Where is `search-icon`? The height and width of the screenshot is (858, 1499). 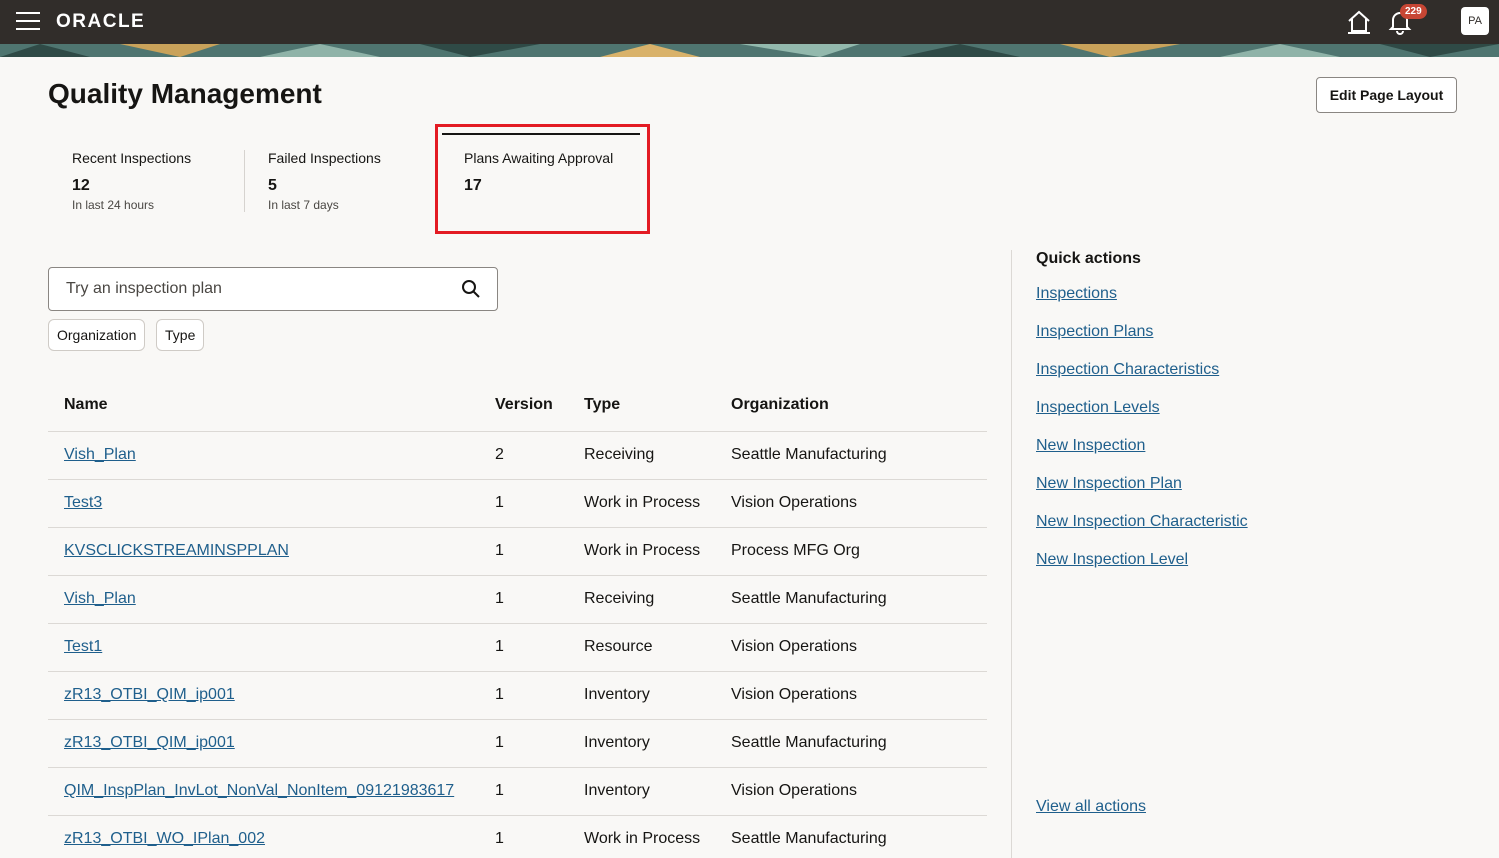
search-icon is located at coordinates (471, 289).